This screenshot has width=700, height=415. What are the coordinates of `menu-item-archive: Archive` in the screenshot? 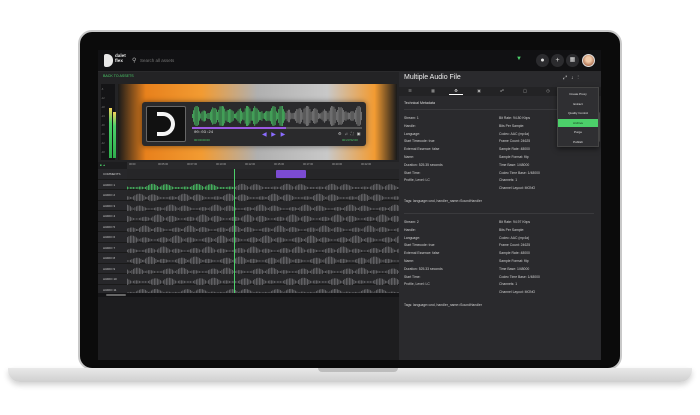 It's located at (578, 122).